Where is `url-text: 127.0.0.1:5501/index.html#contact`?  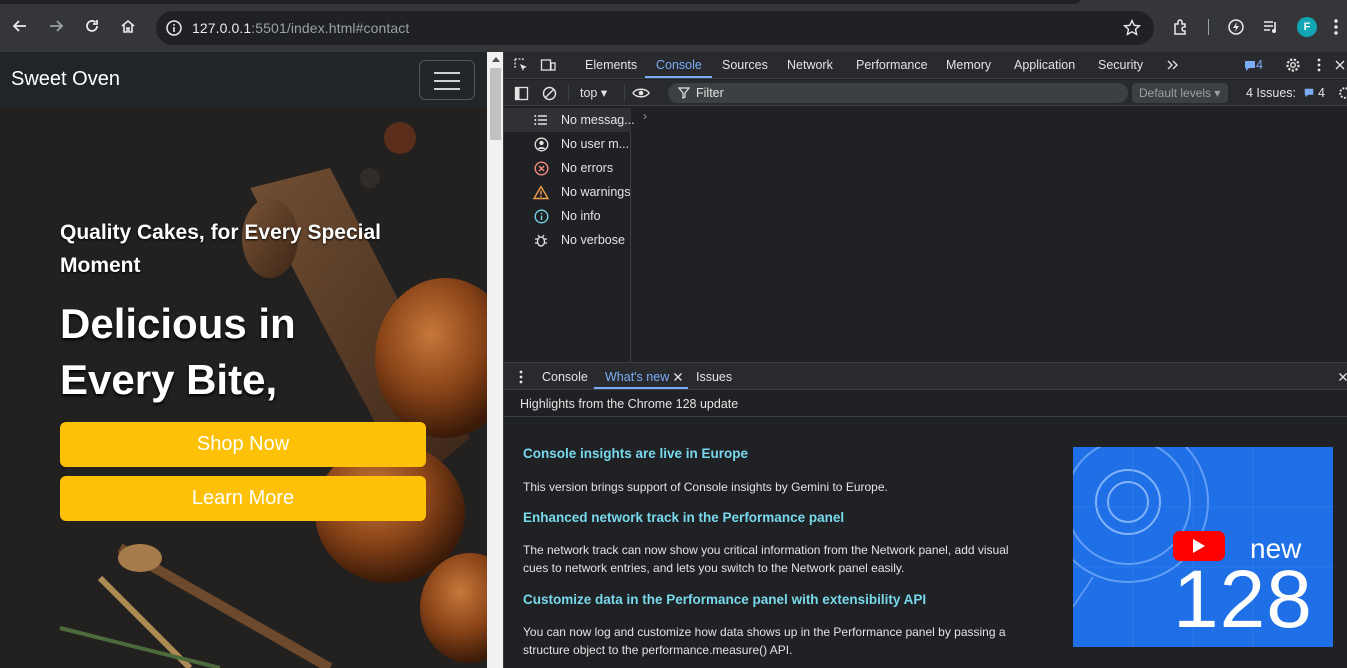
url-text: 127.0.0.1:5501/index.html#contact is located at coordinates (300, 28).